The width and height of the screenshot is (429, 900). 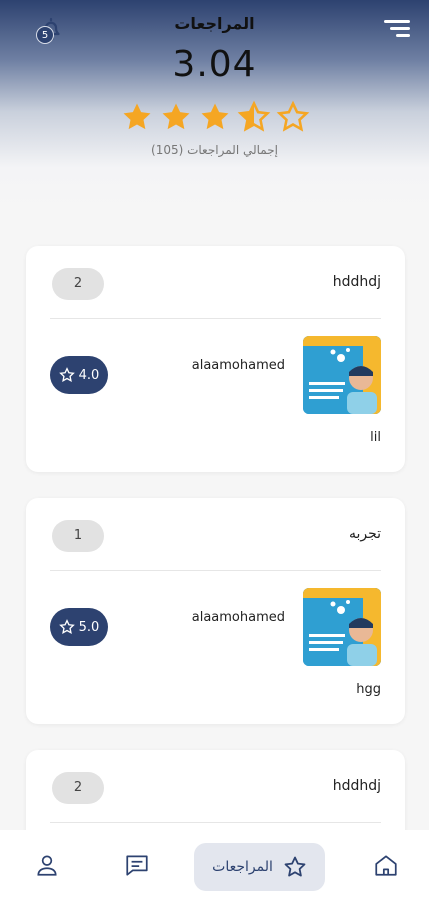 I want to click on star-icon, so click(x=295, y=866).